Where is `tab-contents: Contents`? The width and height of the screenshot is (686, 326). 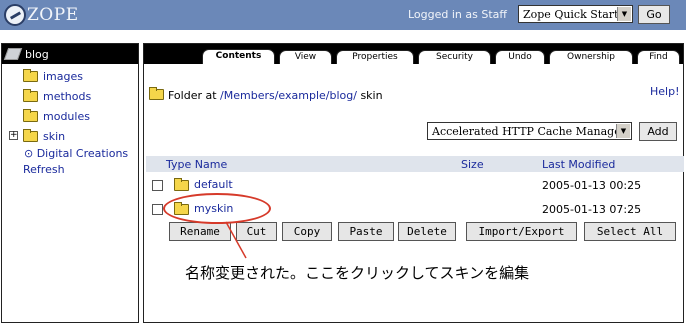 tab-contents: Contents is located at coordinates (238, 56).